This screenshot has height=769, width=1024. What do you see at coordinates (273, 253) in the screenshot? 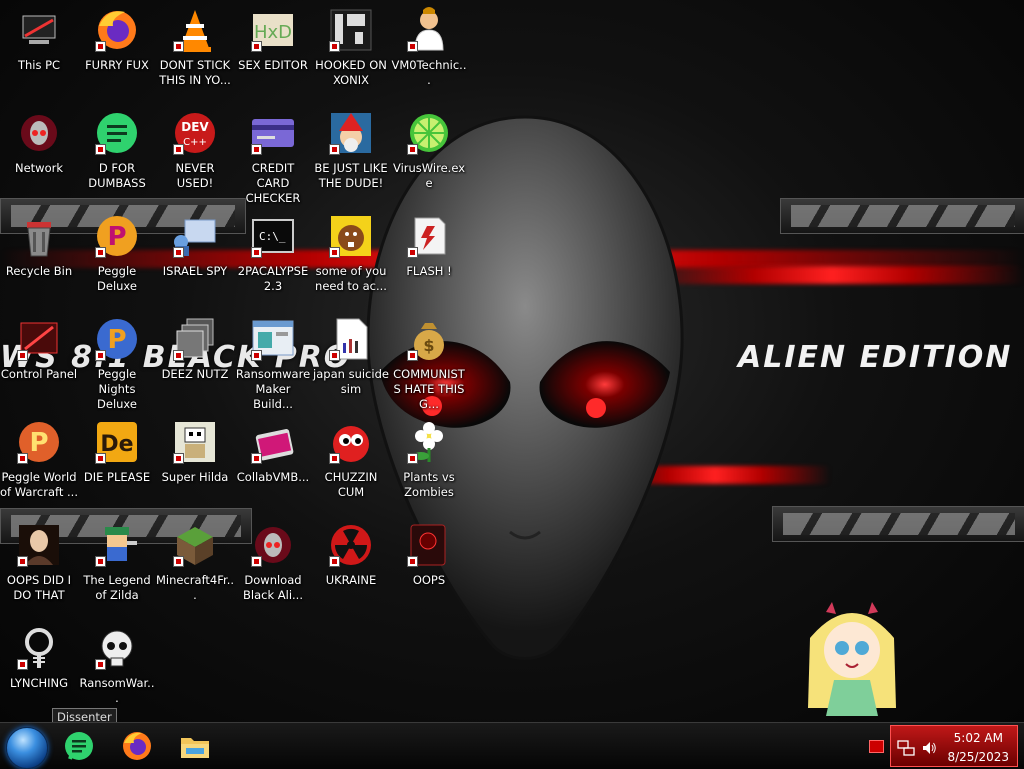
I see `desktop-icon-terminal: C:\_ 2PACALYPSE 2.3` at bounding box center [273, 253].